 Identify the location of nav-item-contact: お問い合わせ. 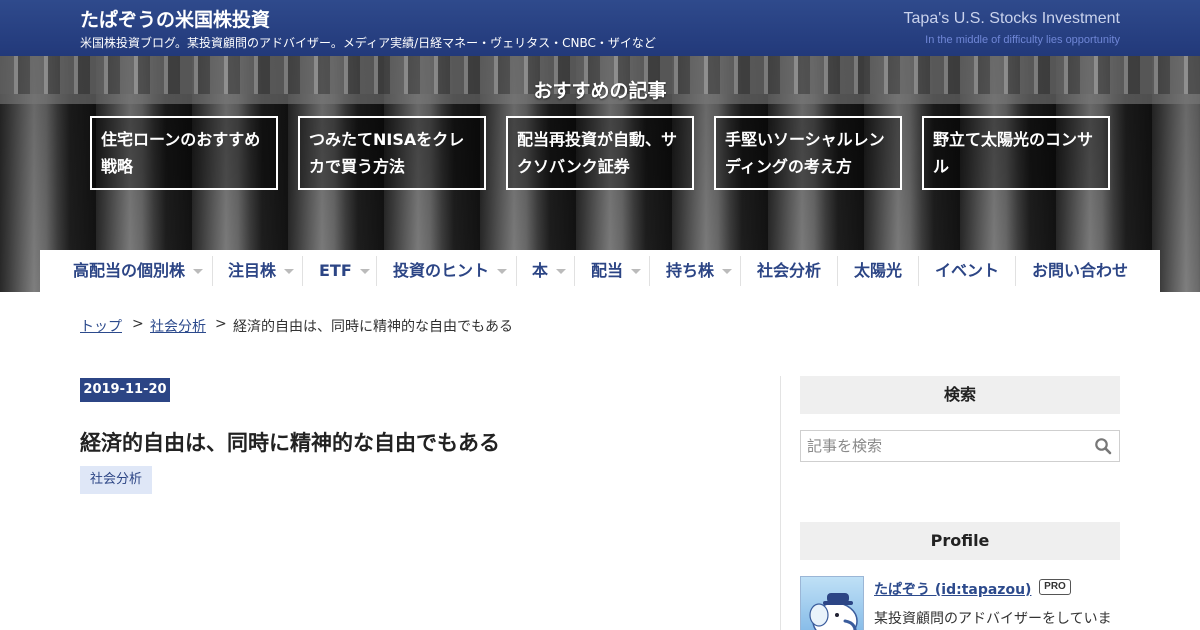
(1080, 271).